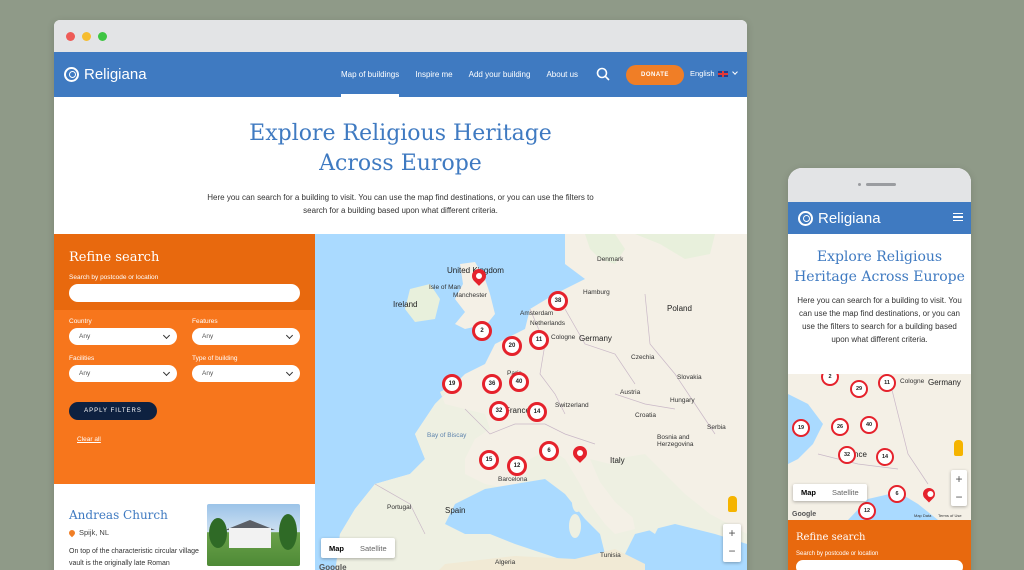 The width and height of the screenshot is (1024, 570). What do you see at coordinates (859, 184) in the screenshot?
I see `camera-dot` at bounding box center [859, 184].